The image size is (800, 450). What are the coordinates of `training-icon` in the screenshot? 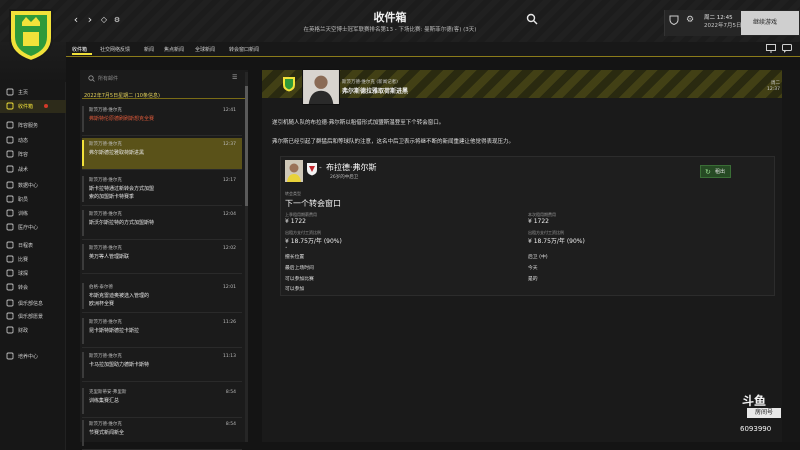 It's located at (10, 213).